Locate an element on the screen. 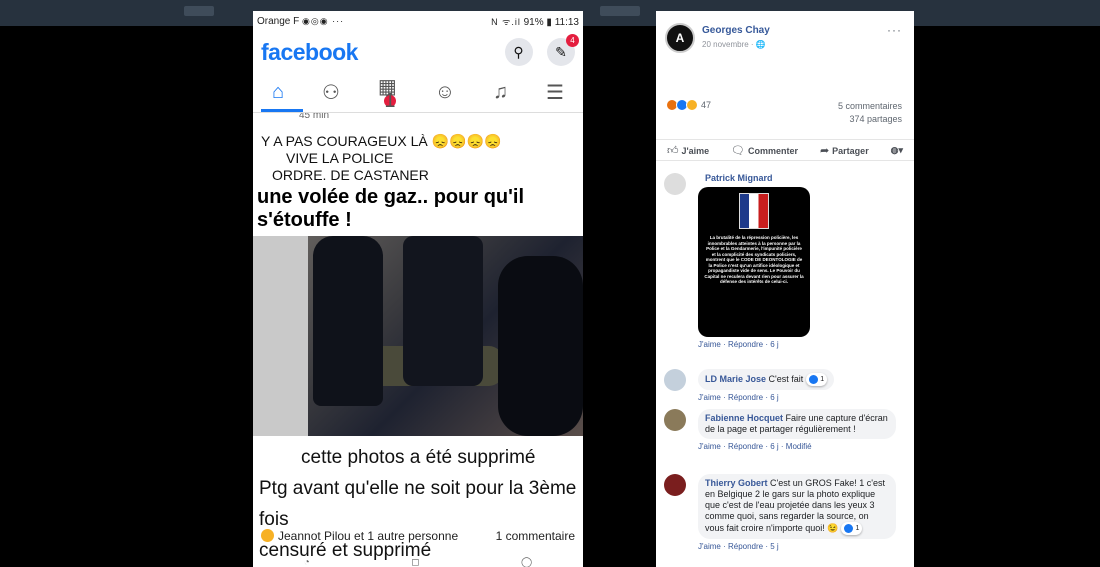  post-date: 20 novembre · 🌐 is located at coordinates (734, 44).